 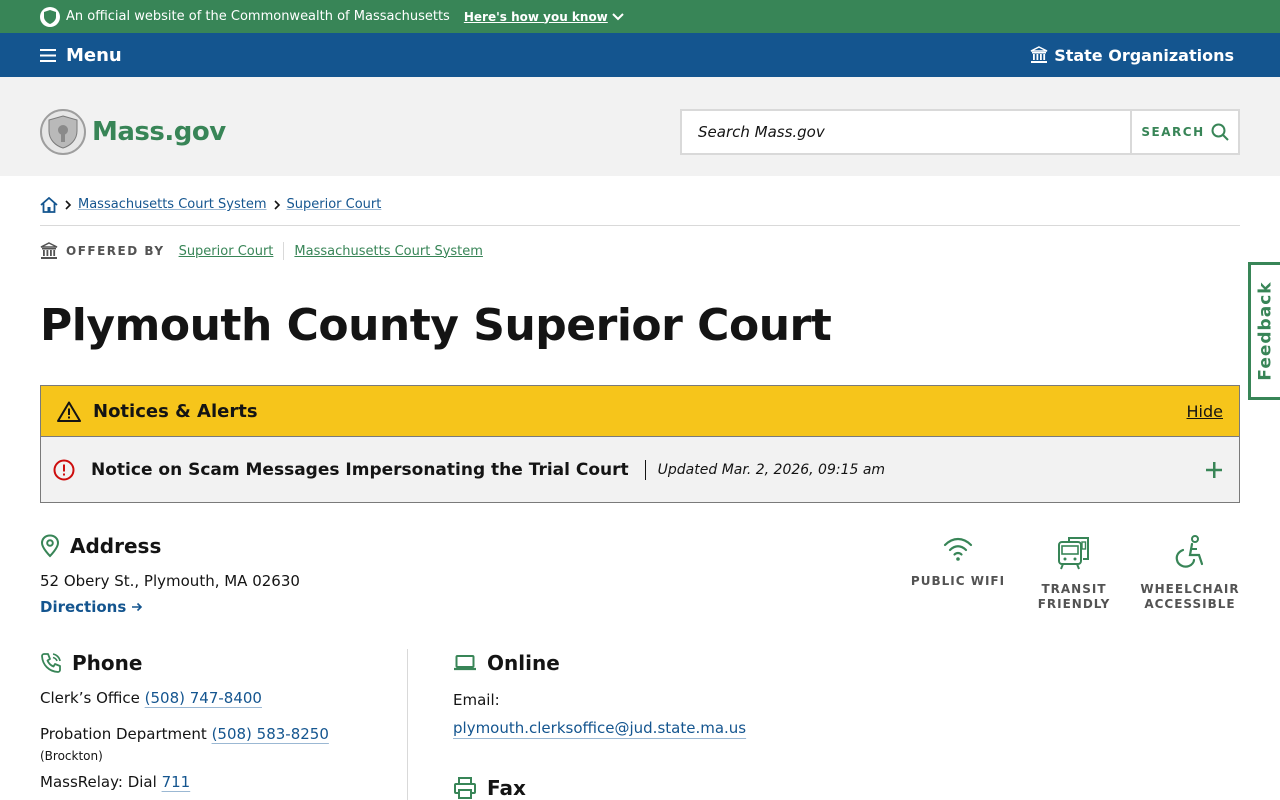 I want to click on location-pin-icon, so click(x=50, y=546).